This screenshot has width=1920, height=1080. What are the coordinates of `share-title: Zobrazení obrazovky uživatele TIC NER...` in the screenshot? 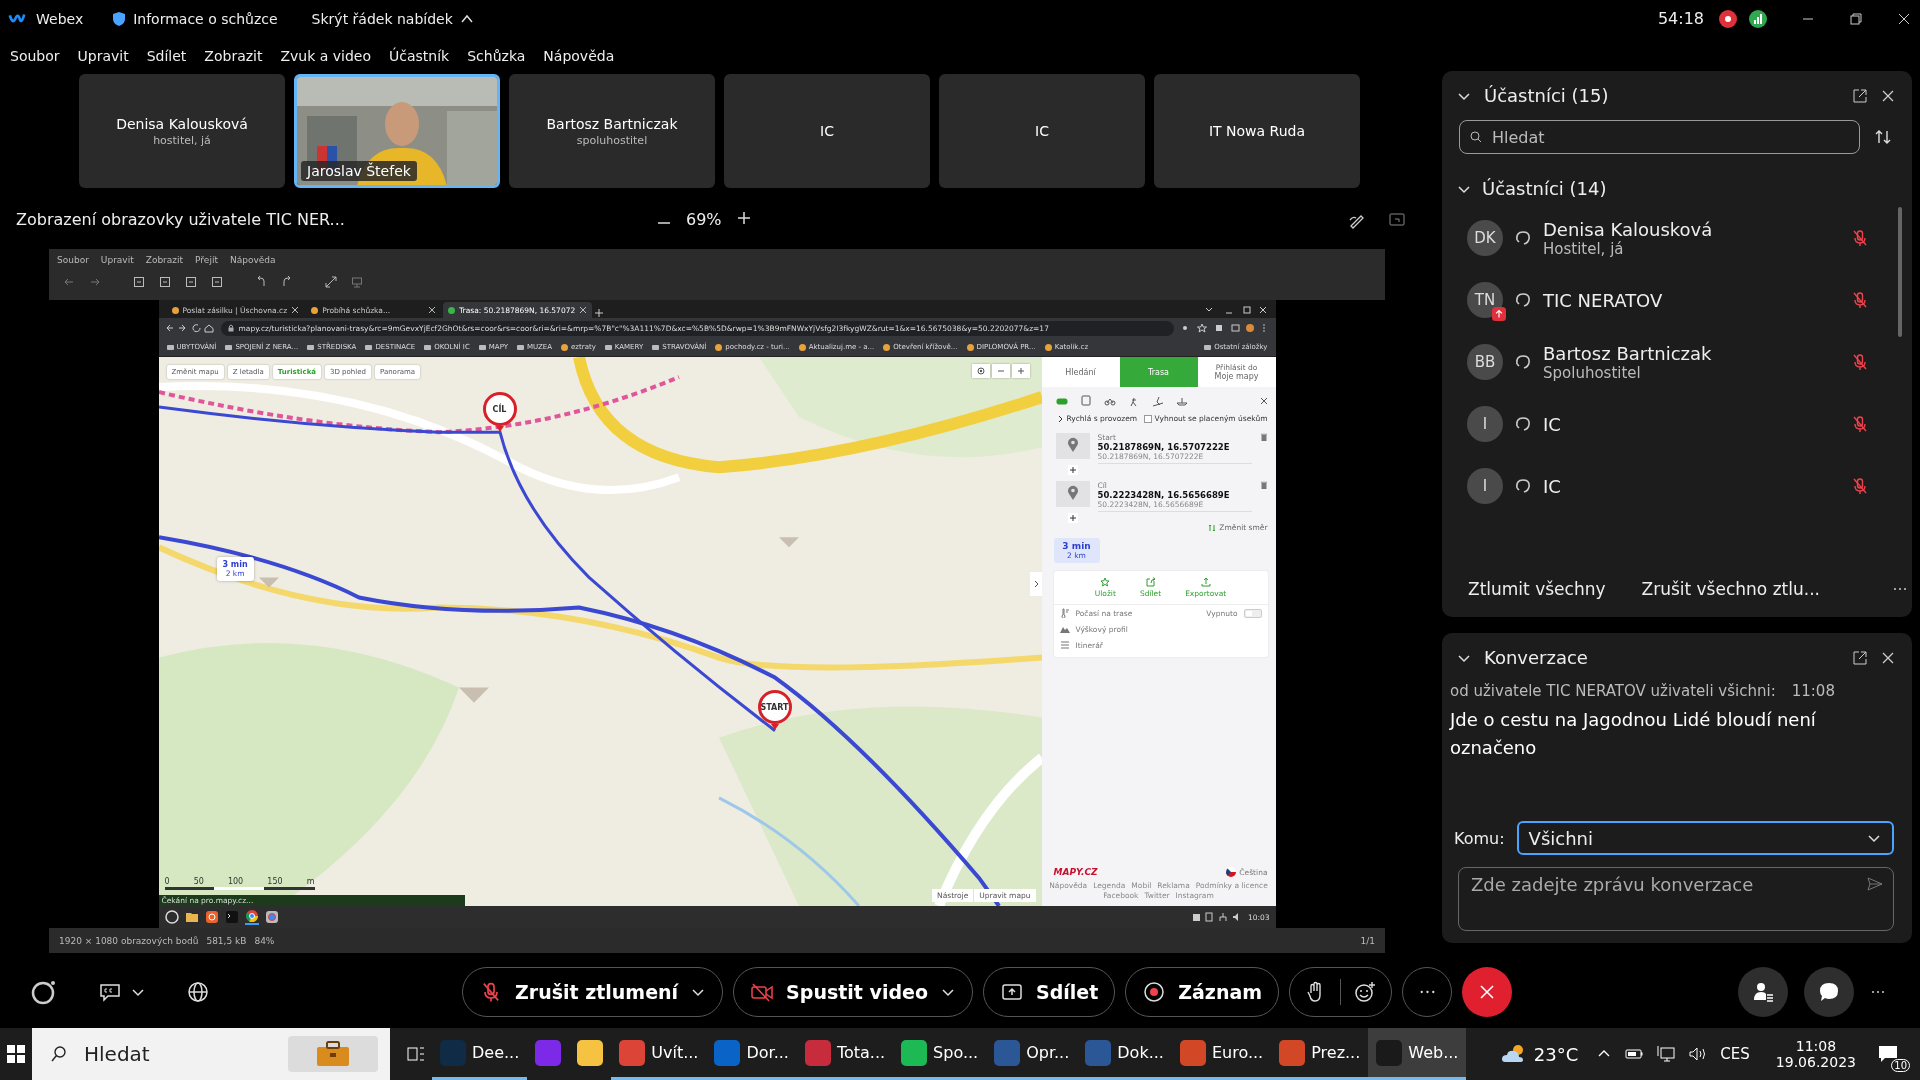 It's located at (181, 219).